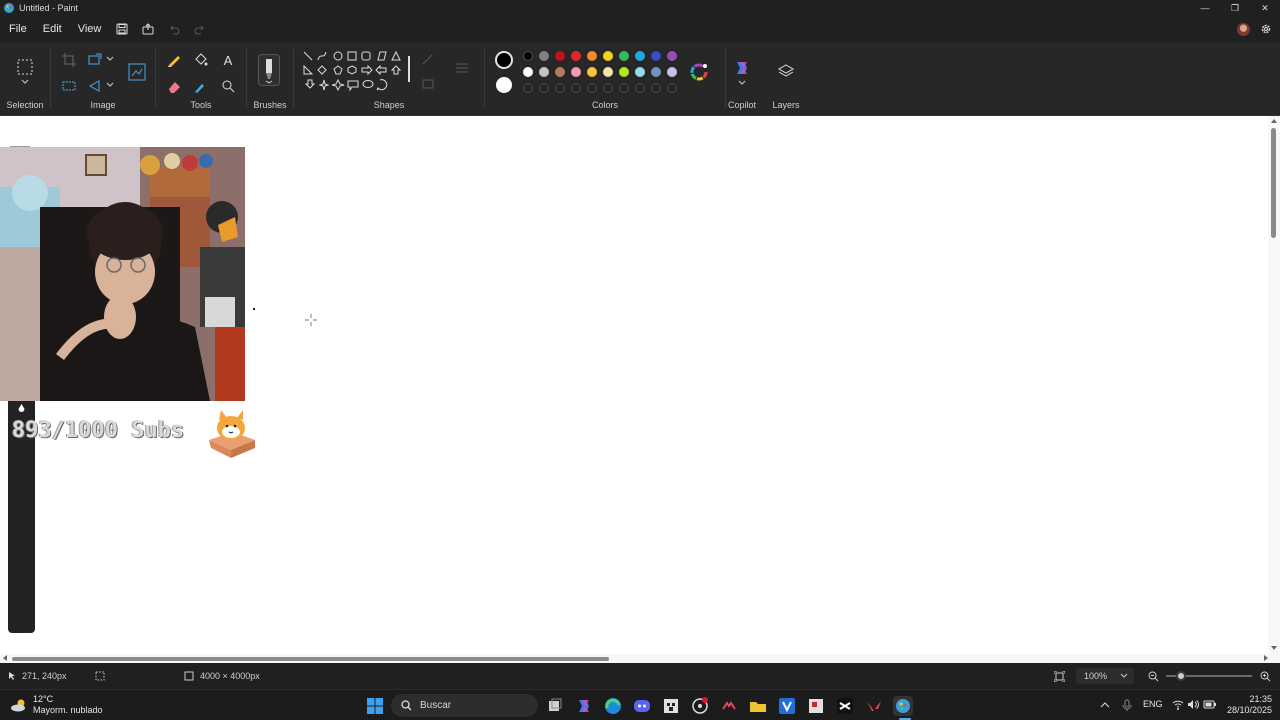 The image size is (1280, 720). I want to click on battery-icon, so click(1210, 704).